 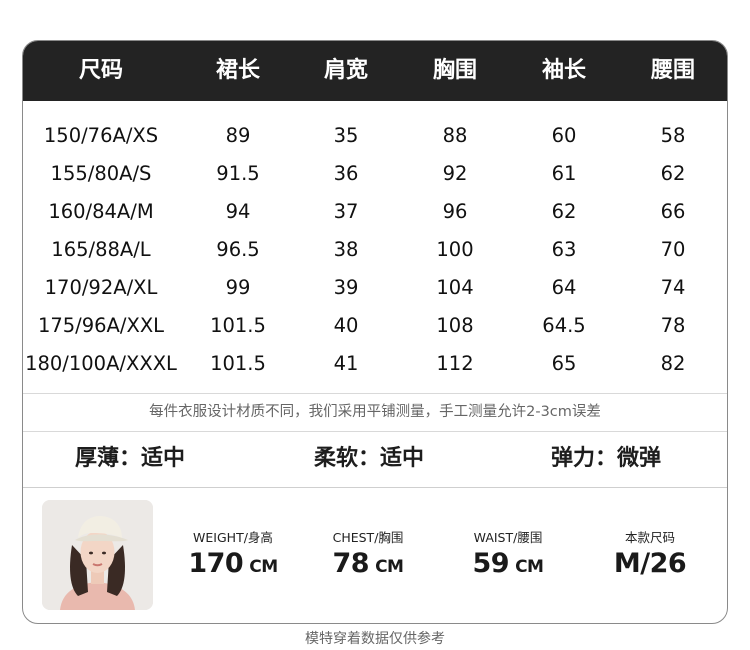 I want to click on cell-size: 155/80A/S, so click(x=101, y=173).